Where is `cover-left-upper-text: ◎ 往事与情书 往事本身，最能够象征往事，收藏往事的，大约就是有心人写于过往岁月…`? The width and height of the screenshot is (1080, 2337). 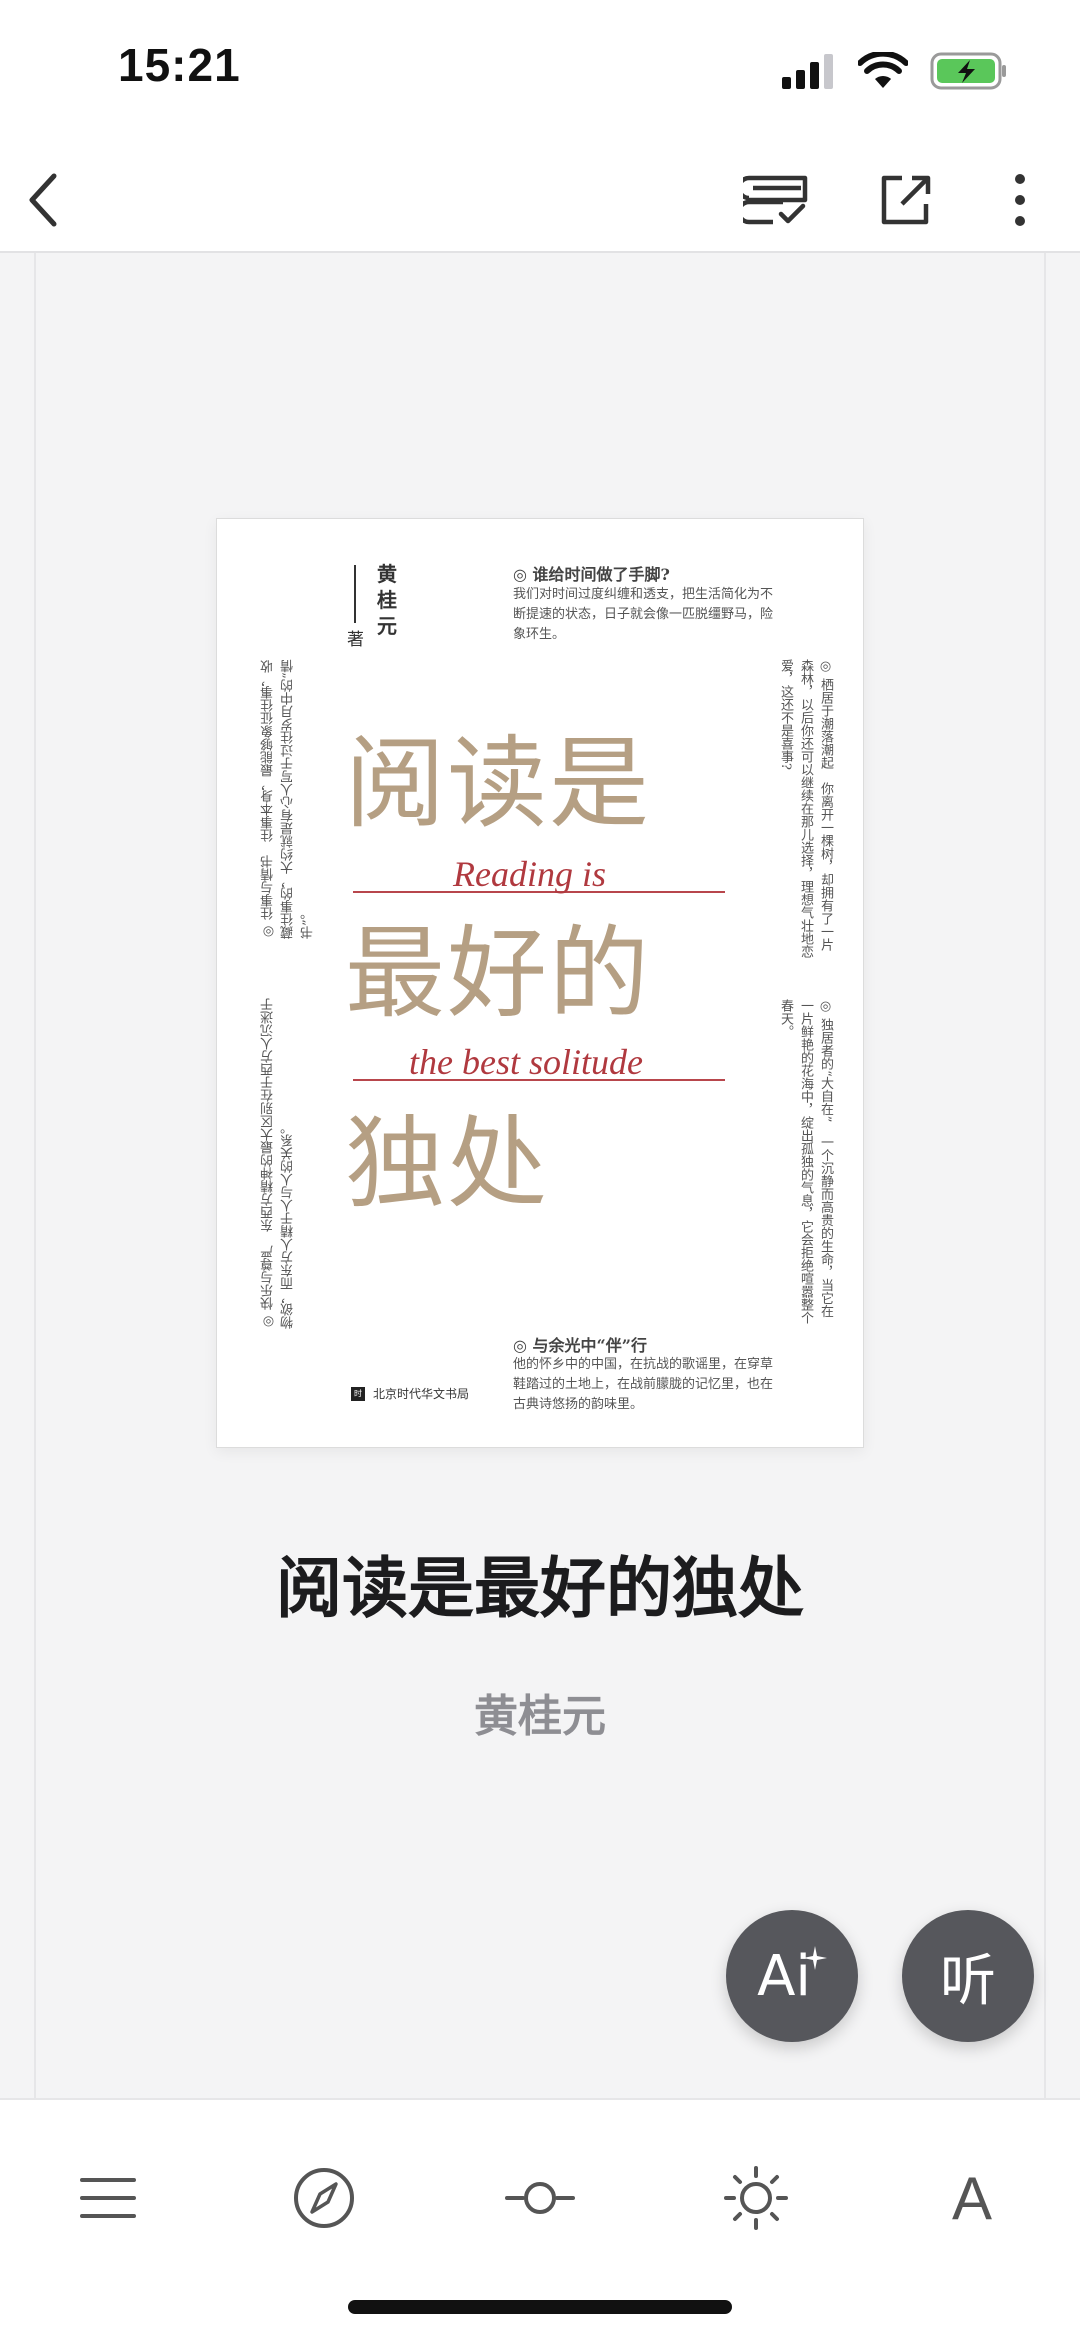 cover-left-upper-text: ◎ 往事与情书 往事本身，最能够象征往事，收藏往事的，大约就是有心人写于过往岁月… is located at coordinates (288, 799).